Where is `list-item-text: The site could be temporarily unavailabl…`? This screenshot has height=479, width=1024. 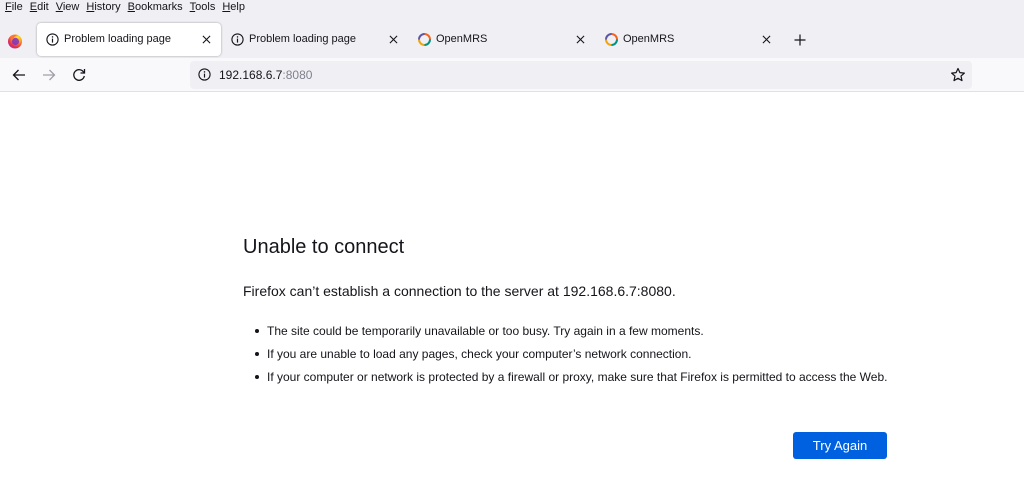
list-item-text: The site could be temporarily unavailabl… is located at coordinates (485, 331).